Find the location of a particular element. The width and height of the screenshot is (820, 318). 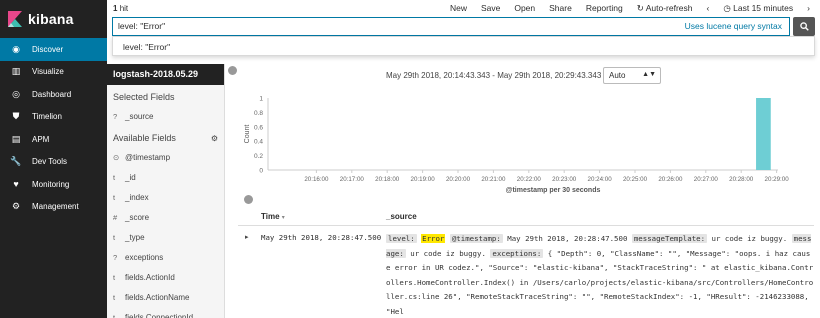

share-button: Share is located at coordinates (560, 8).